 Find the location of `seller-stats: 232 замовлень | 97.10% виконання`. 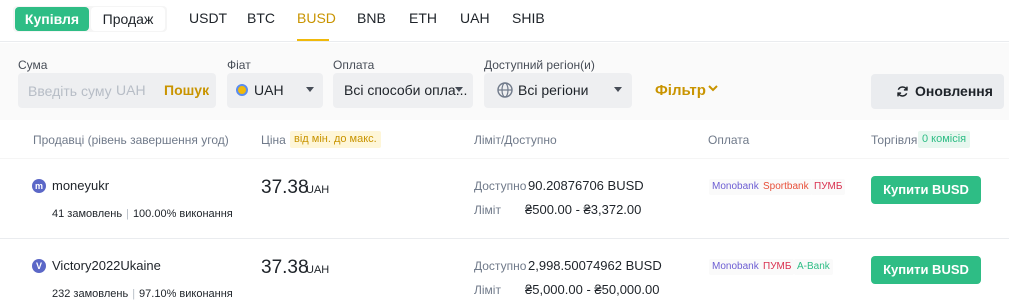

seller-stats: 232 замовлень | 97.10% виконання is located at coordinates (142, 294).